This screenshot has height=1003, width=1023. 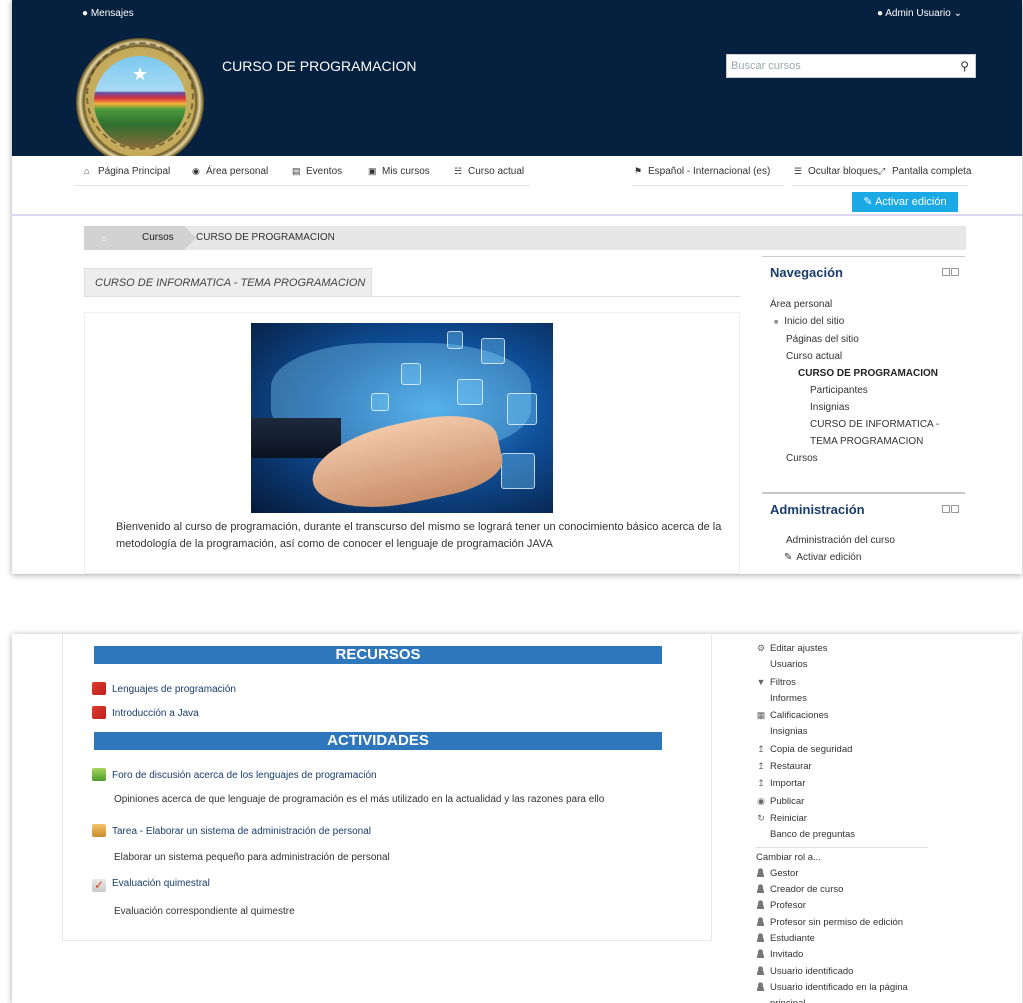 I want to click on breadcrumb-home: ⌂, so click(x=104, y=238).